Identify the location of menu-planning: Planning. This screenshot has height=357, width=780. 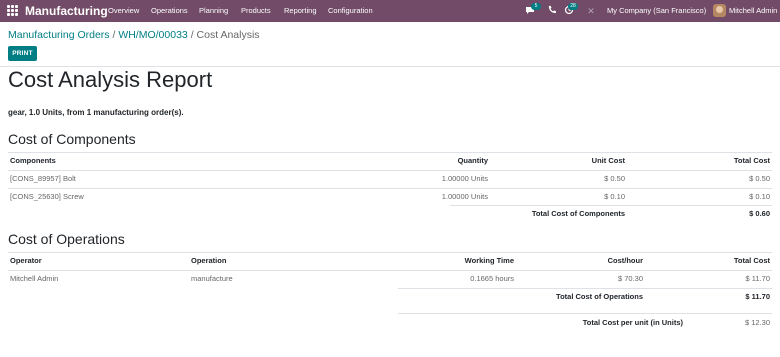
(213, 10).